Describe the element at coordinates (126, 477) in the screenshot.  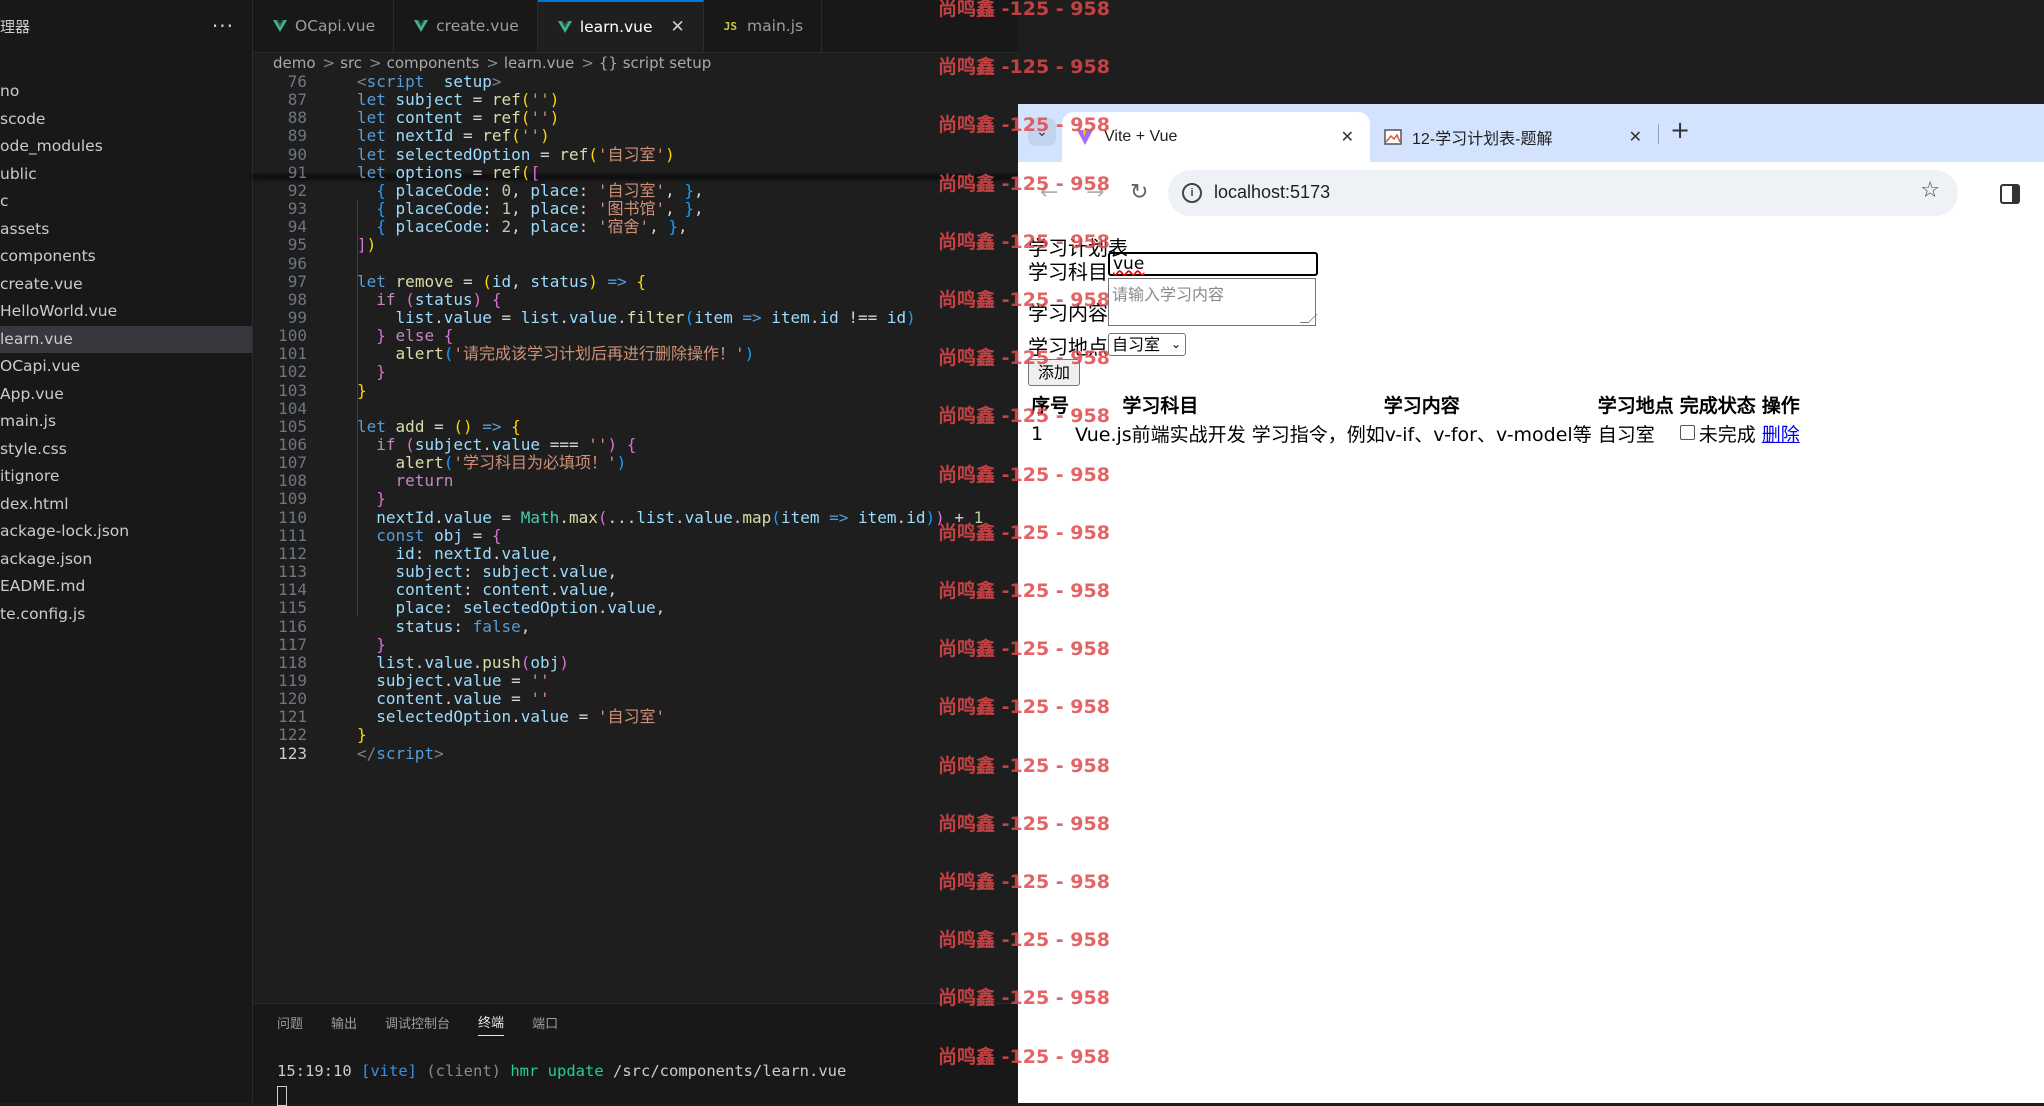
I see `file-tree-item: itignore` at that location.